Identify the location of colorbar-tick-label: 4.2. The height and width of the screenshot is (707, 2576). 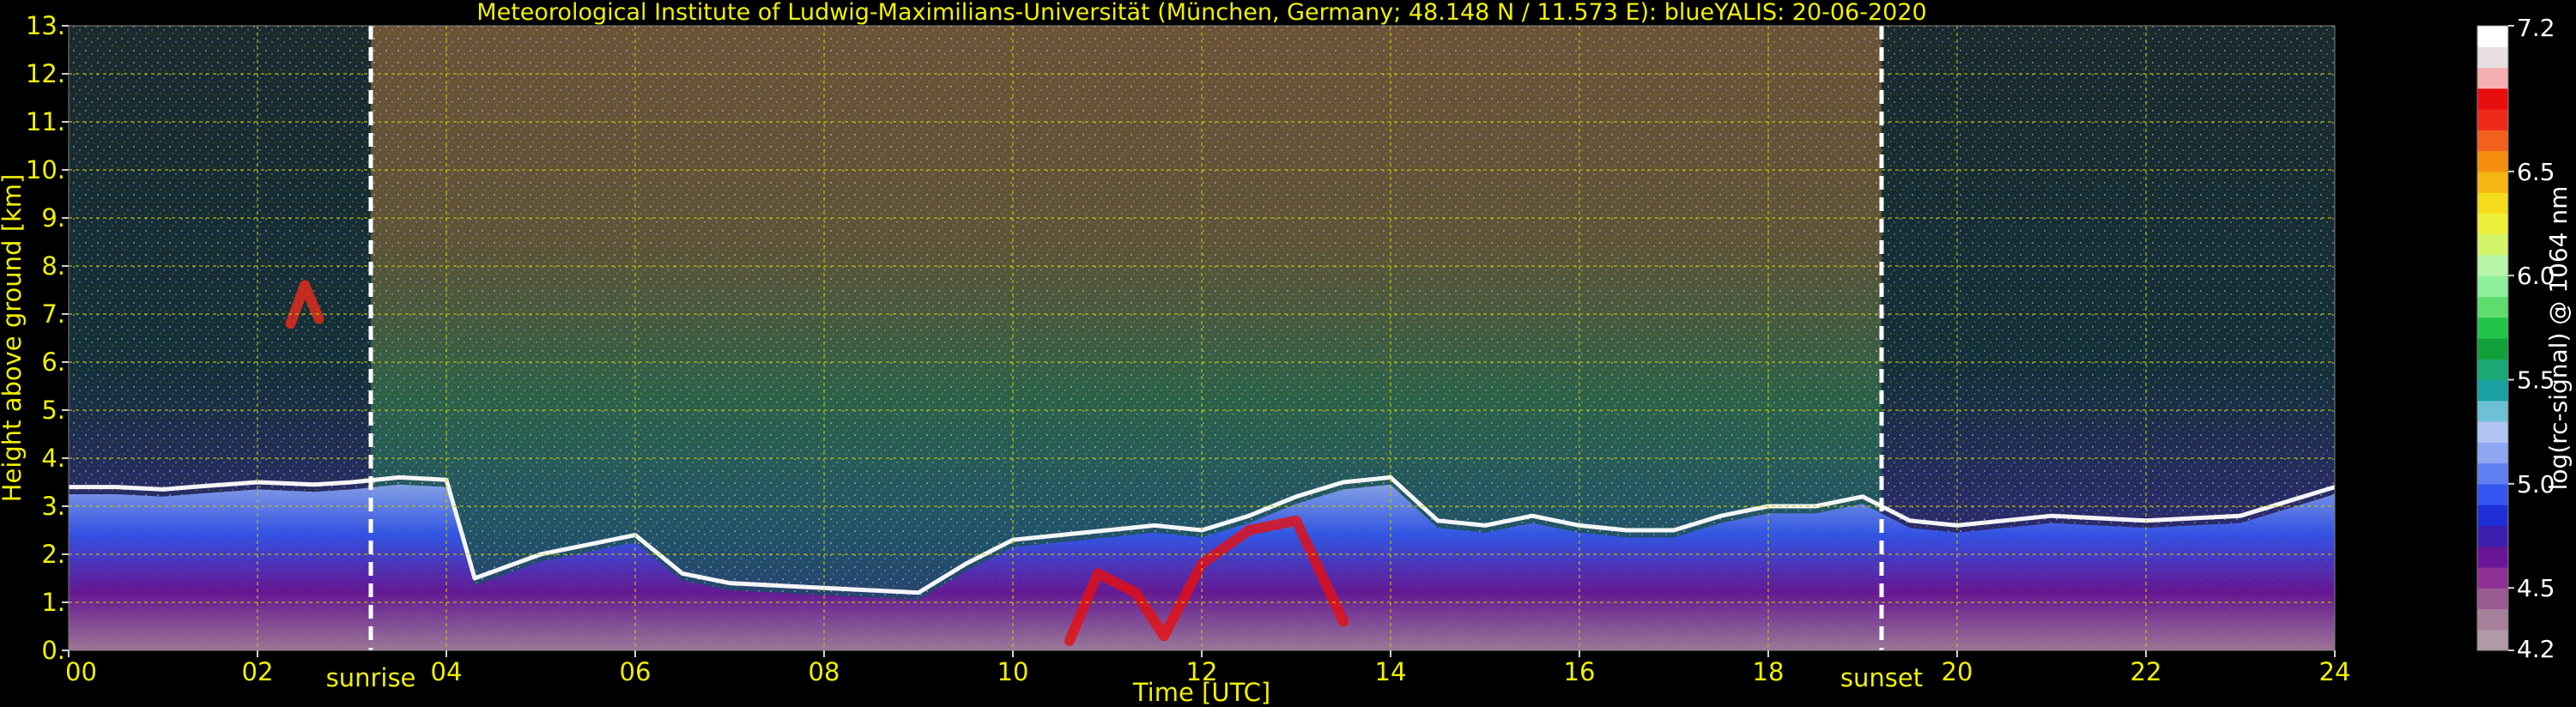
(2536, 649).